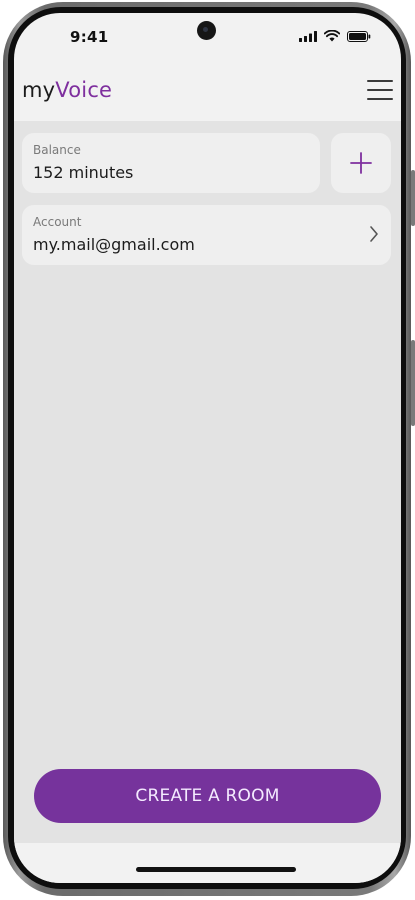 The height and width of the screenshot is (900, 415). I want to click on status-time: 9:41, so click(89, 37).